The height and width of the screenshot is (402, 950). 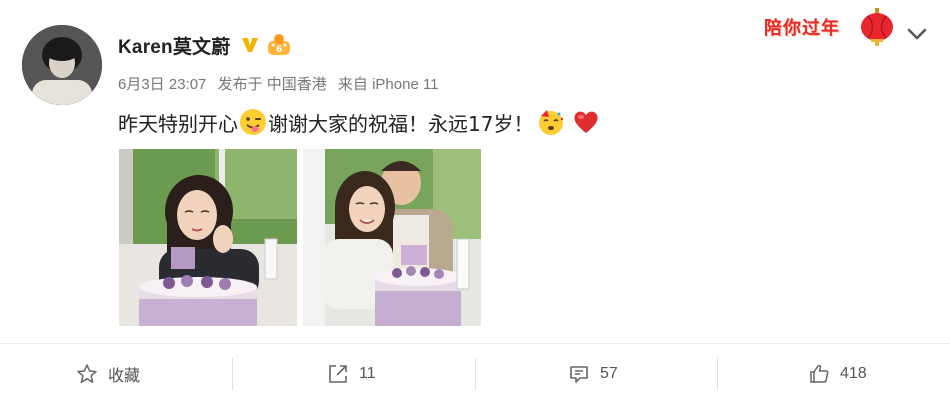 What do you see at coordinates (367, 373) in the screenshot?
I see `repost-count: 11` at bounding box center [367, 373].